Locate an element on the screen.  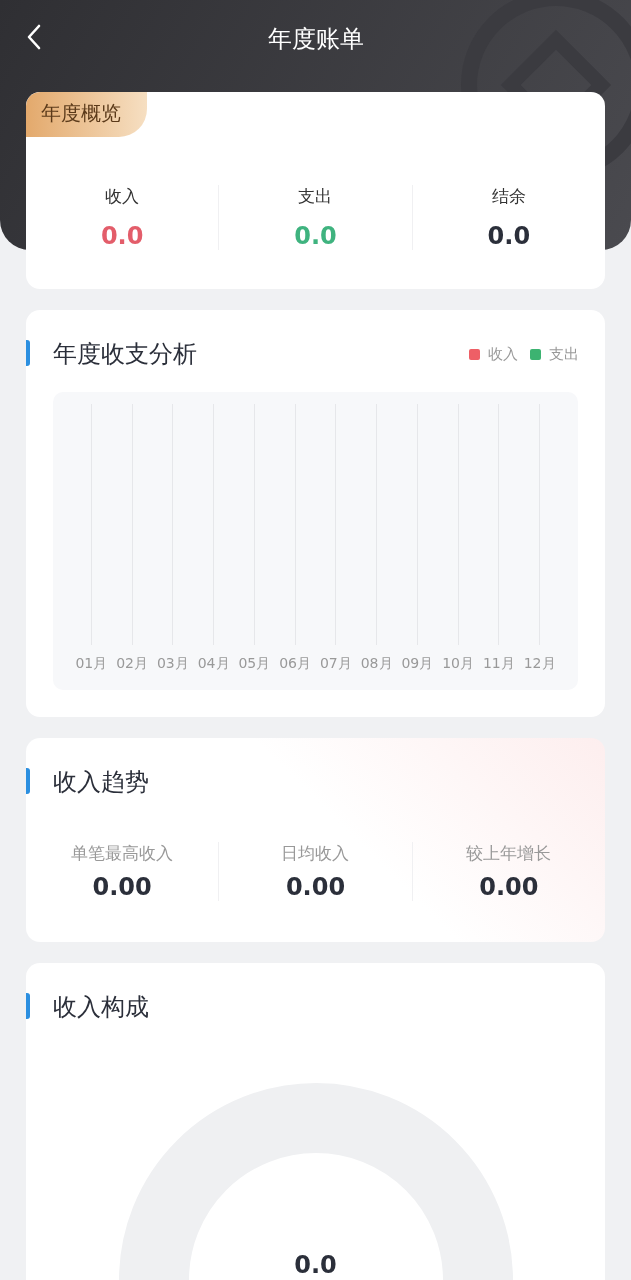
overview-tag: 年度概览 is located at coordinates (86, 114).